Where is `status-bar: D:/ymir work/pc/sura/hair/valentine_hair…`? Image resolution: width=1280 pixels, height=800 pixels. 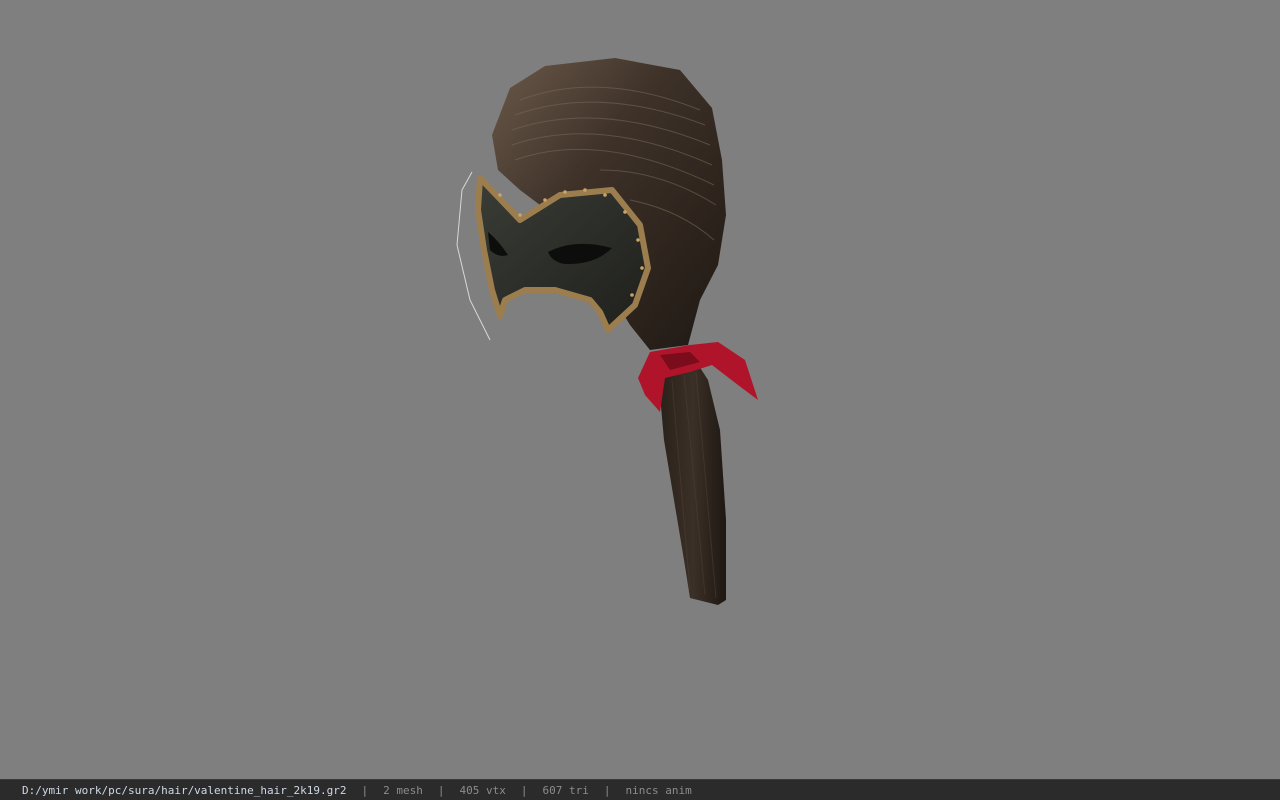 status-bar: D:/ymir work/pc/sura/hair/valentine_hair… is located at coordinates (640, 789).